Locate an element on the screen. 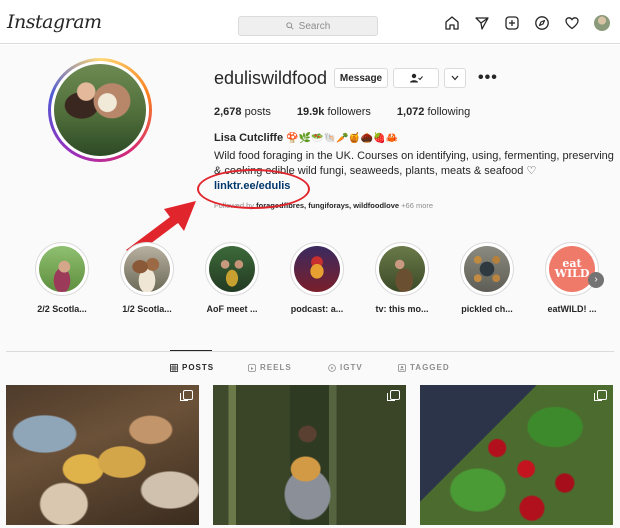  suggested-dropdown-button is located at coordinates (455, 78).